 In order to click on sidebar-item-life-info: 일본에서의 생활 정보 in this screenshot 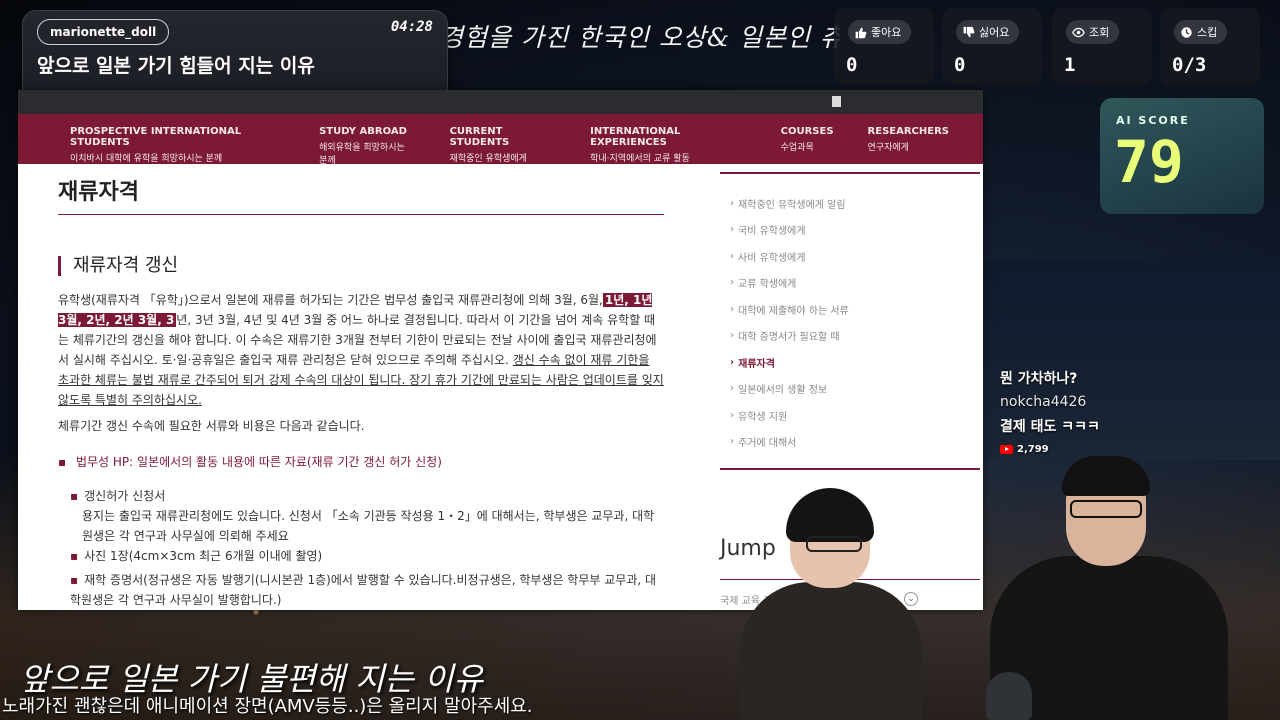, I will do `click(850, 389)`.